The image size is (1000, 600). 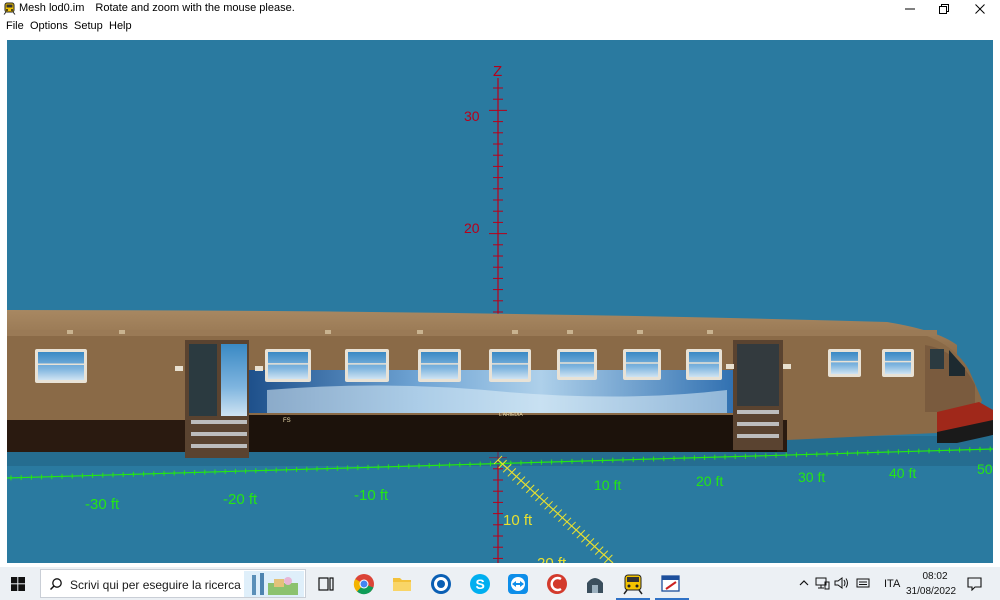 What do you see at coordinates (709, 481) in the screenshot?
I see `x-label-20: 20 ft` at bounding box center [709, 481].